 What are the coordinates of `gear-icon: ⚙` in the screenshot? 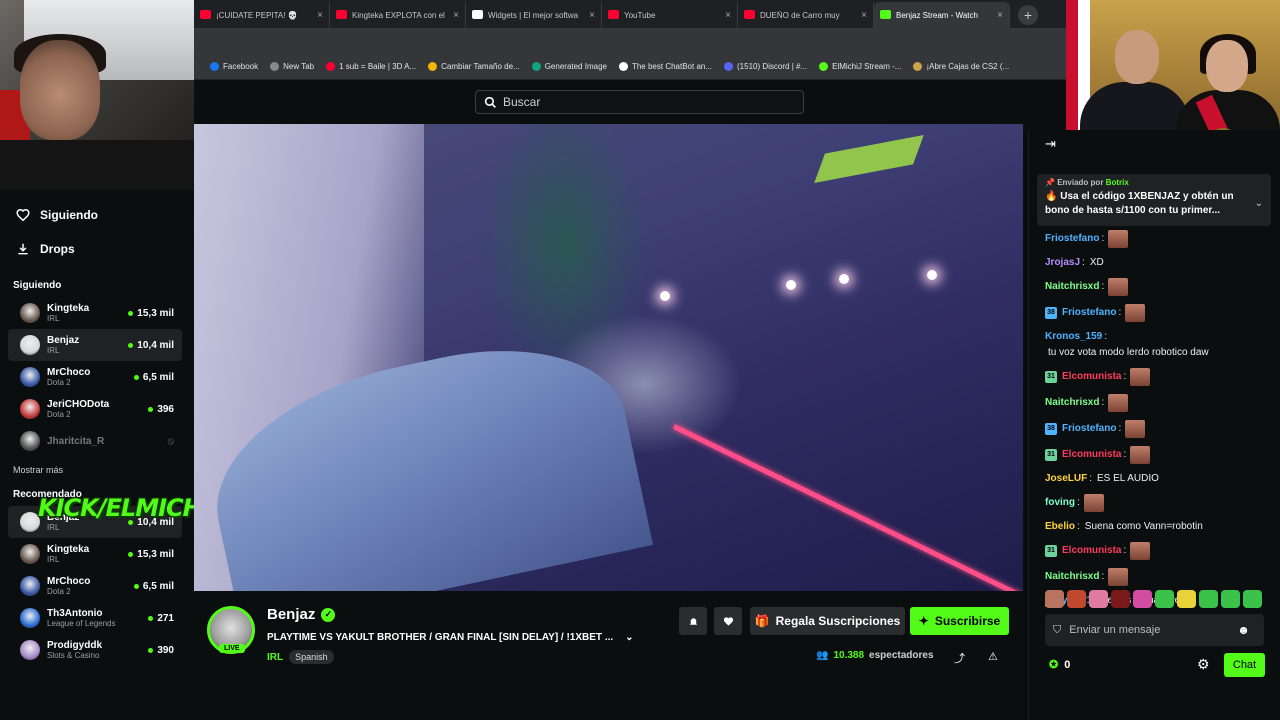 It's located at (1203, 664).